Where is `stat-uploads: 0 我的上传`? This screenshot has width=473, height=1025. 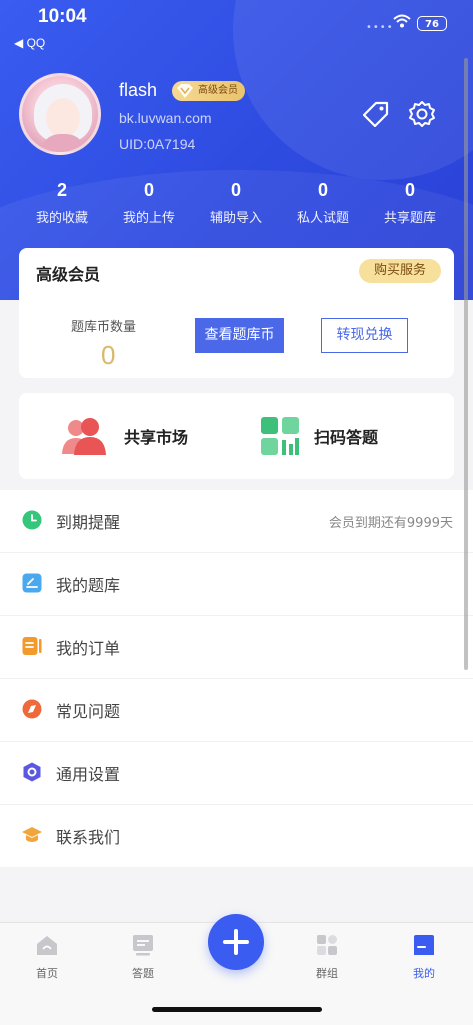
stat-uploads: 0 我的上传 is located at coordinates (149, 203).